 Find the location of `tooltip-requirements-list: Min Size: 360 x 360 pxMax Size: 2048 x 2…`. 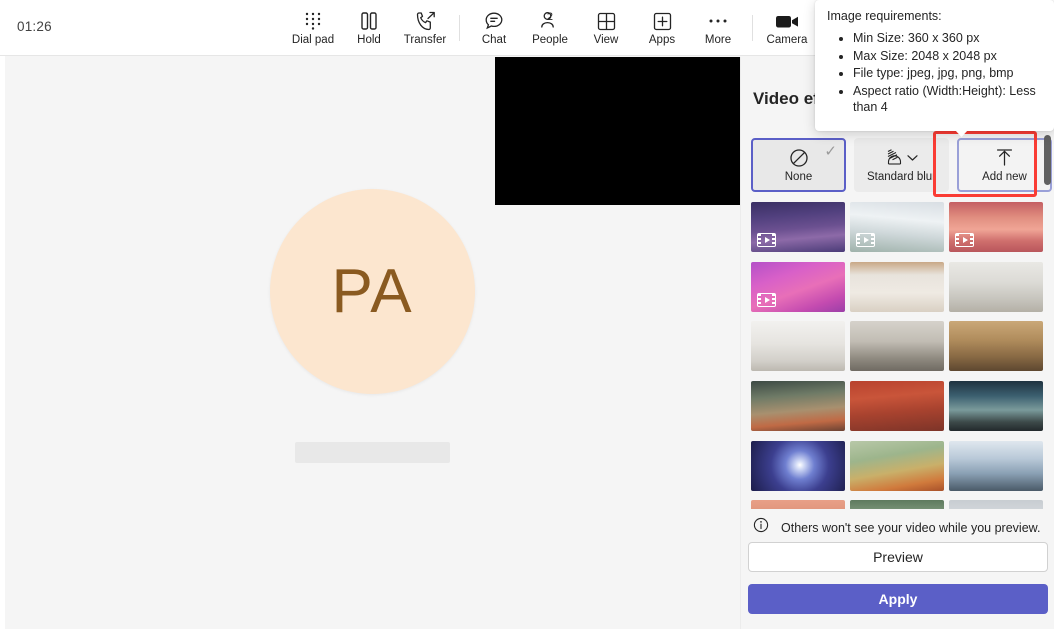

tooltip-requirements-list: Min Size: 360 x 360 pxMax Size: 2048 x 2… is located at coordinates (947, 73).